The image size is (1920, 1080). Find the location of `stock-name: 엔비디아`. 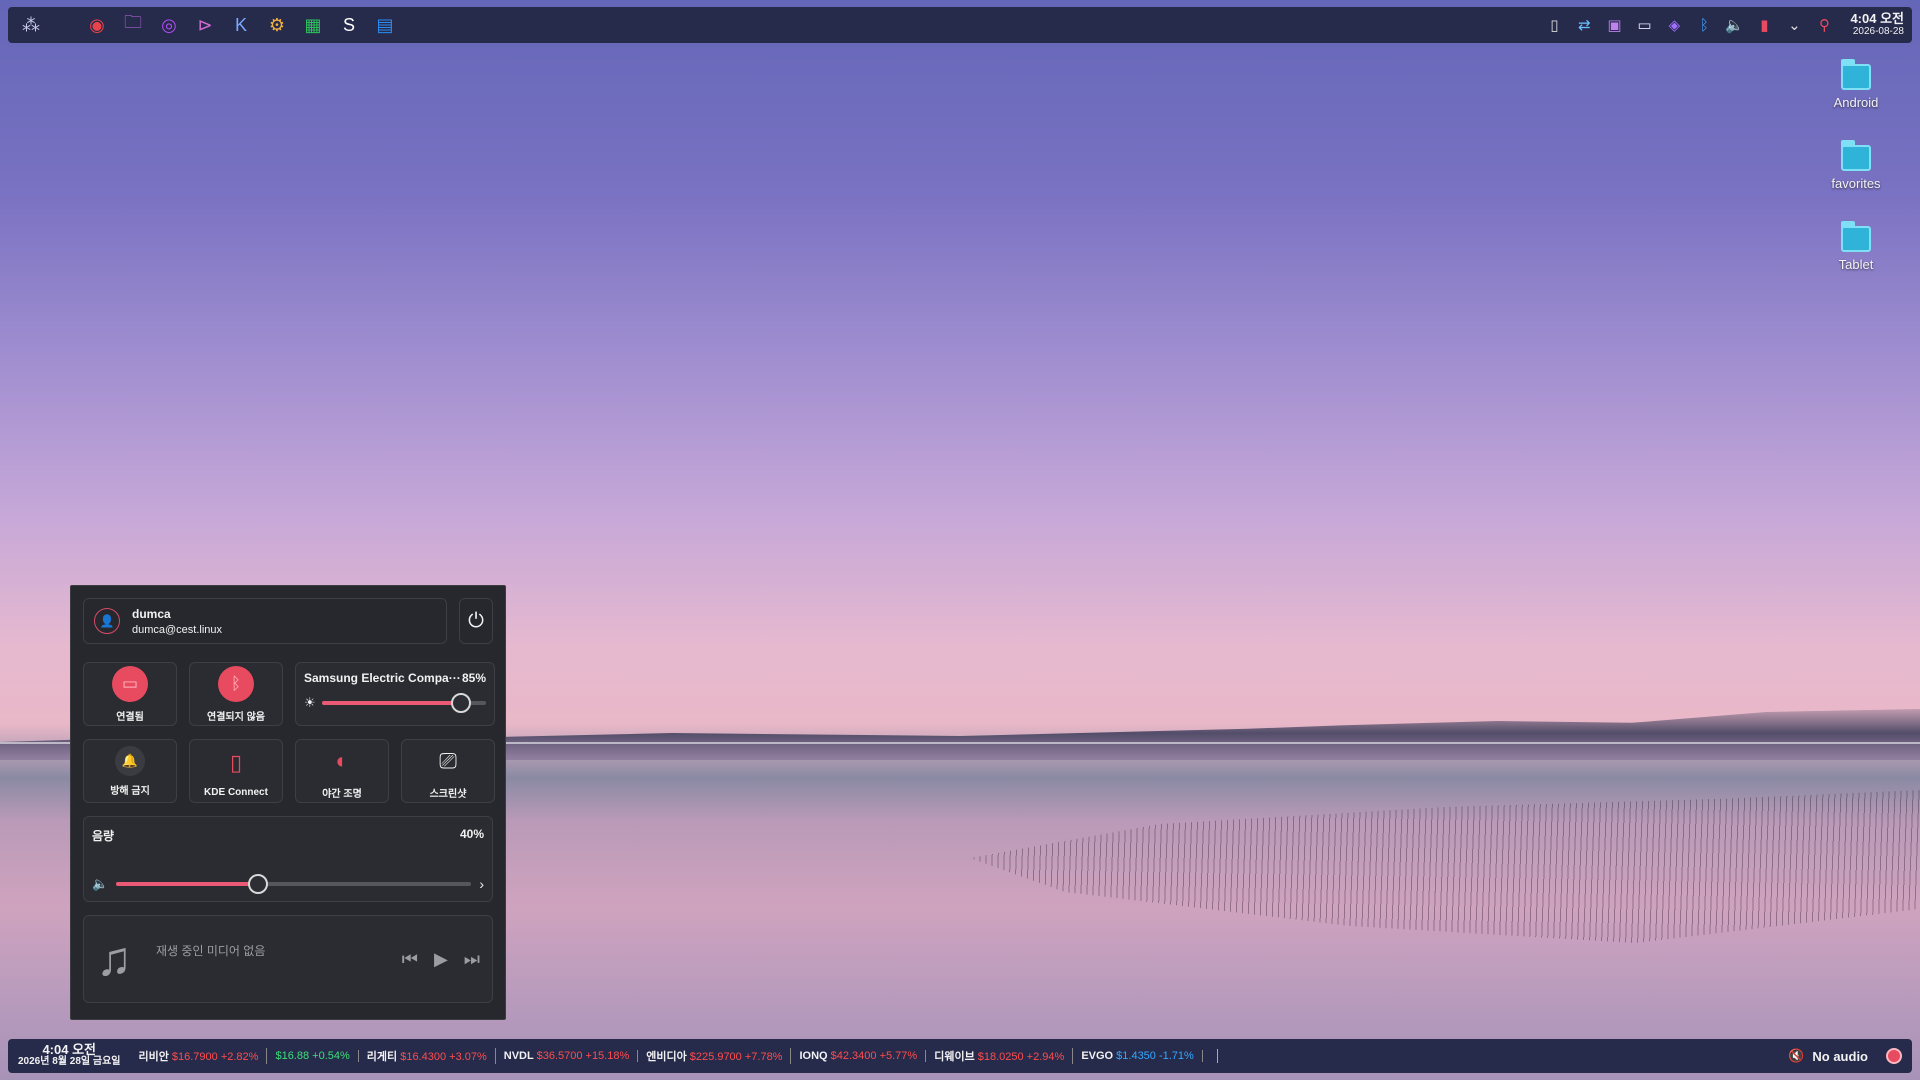

stock-name: 엔비디아 is located at coordinates (668, 1057).